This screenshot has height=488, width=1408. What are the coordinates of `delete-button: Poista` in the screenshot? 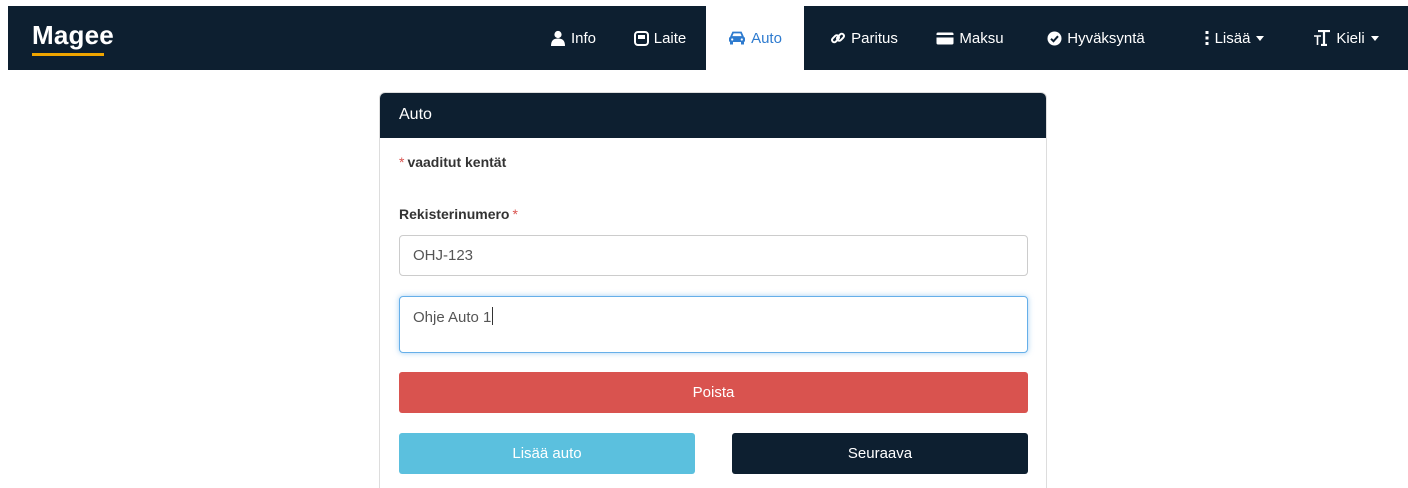 It's located at (713, 392).